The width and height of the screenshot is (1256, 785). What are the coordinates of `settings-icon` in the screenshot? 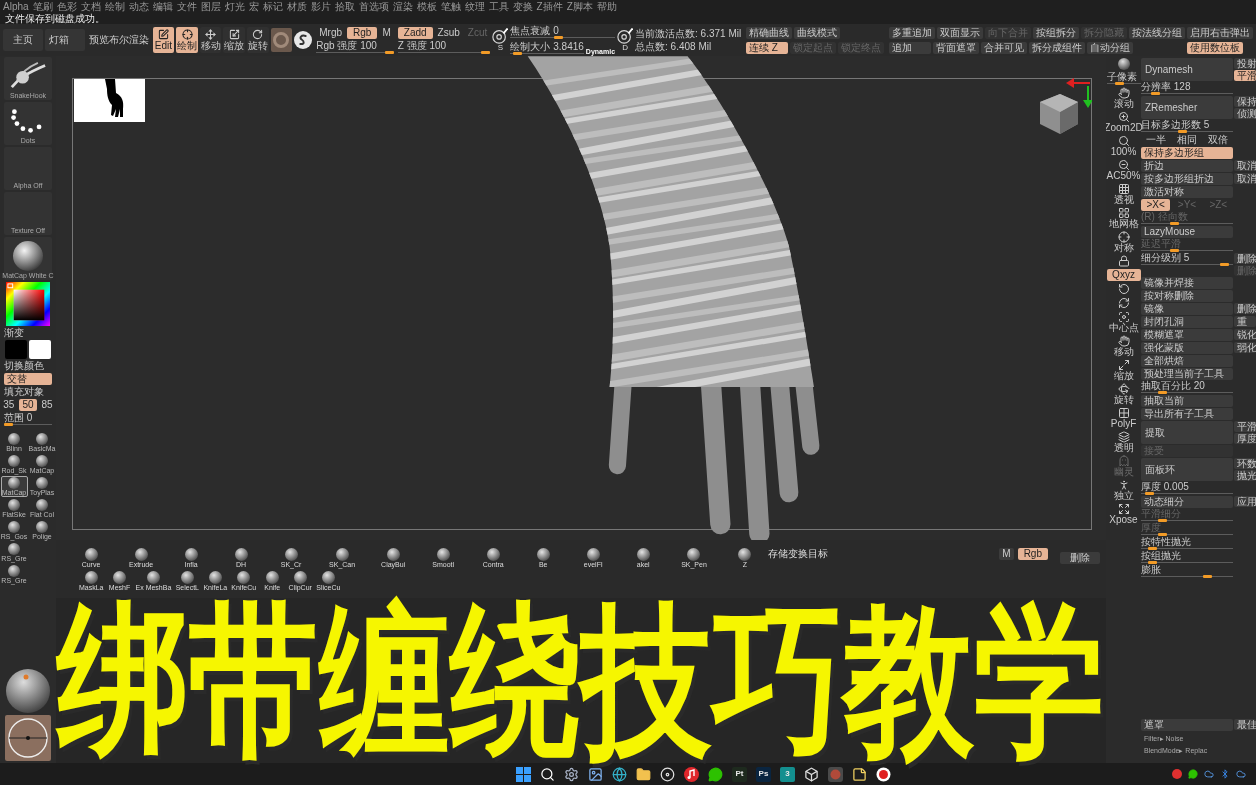 It's located at (571, 774).